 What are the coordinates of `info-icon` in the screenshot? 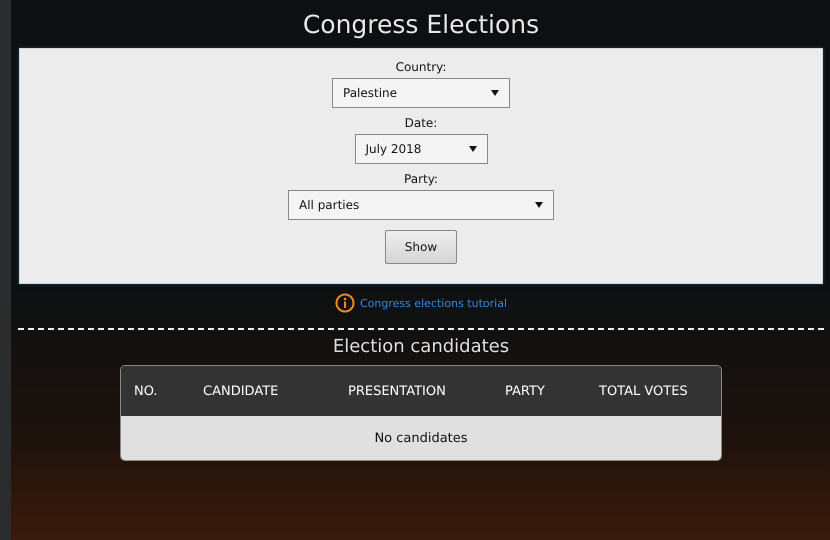 It's located at (344, 303).